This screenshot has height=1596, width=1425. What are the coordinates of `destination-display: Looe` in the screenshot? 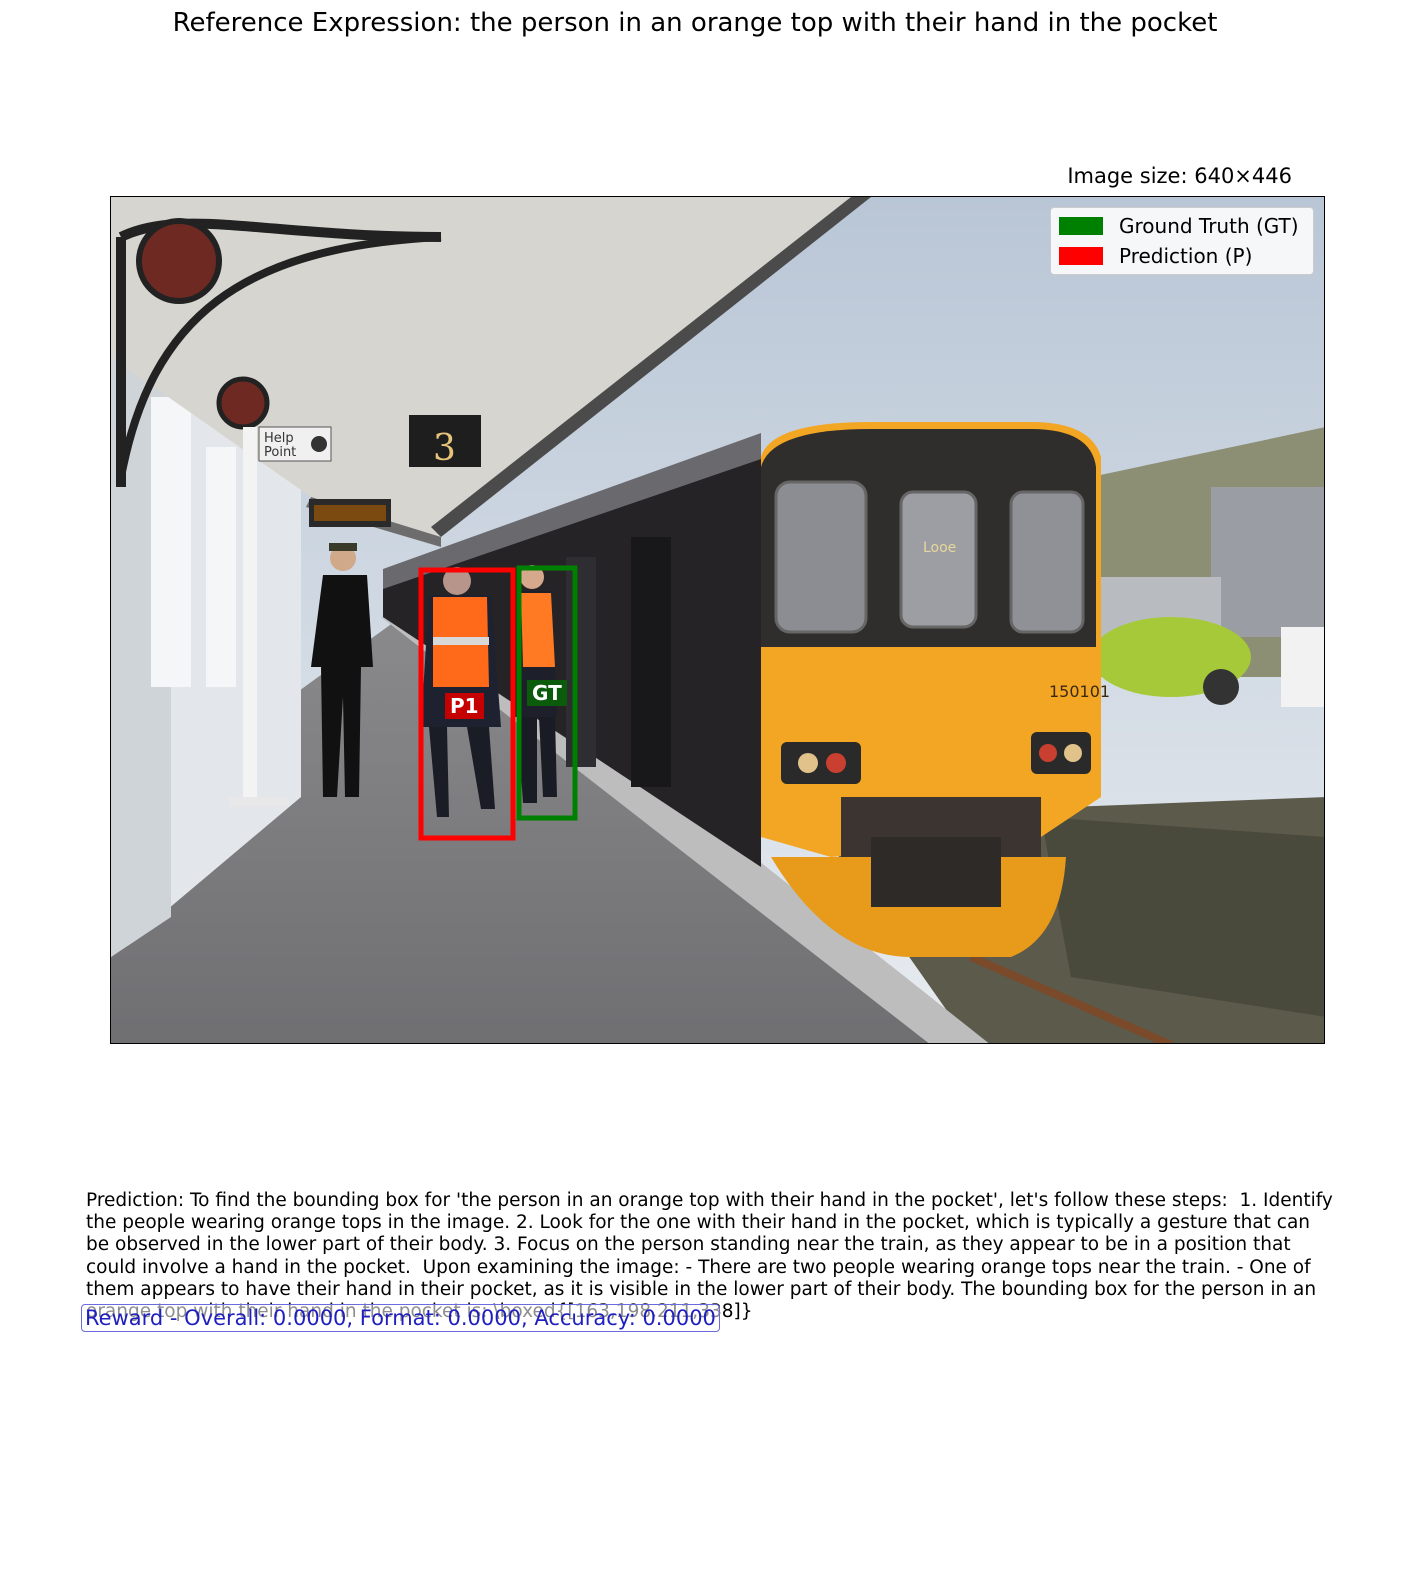 It's located at (939, 548).